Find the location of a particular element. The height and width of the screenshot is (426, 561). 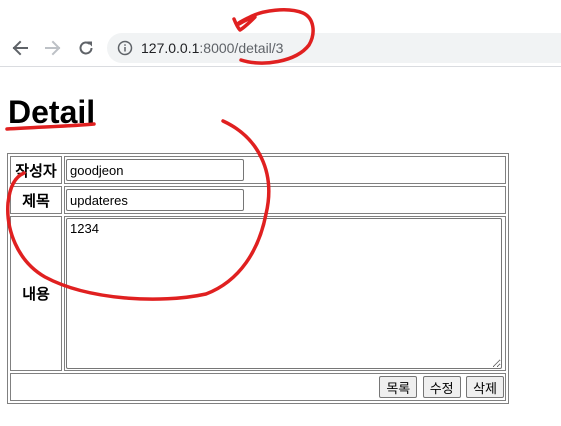

author-row: 작성자 is located at coordinates (258, 170).